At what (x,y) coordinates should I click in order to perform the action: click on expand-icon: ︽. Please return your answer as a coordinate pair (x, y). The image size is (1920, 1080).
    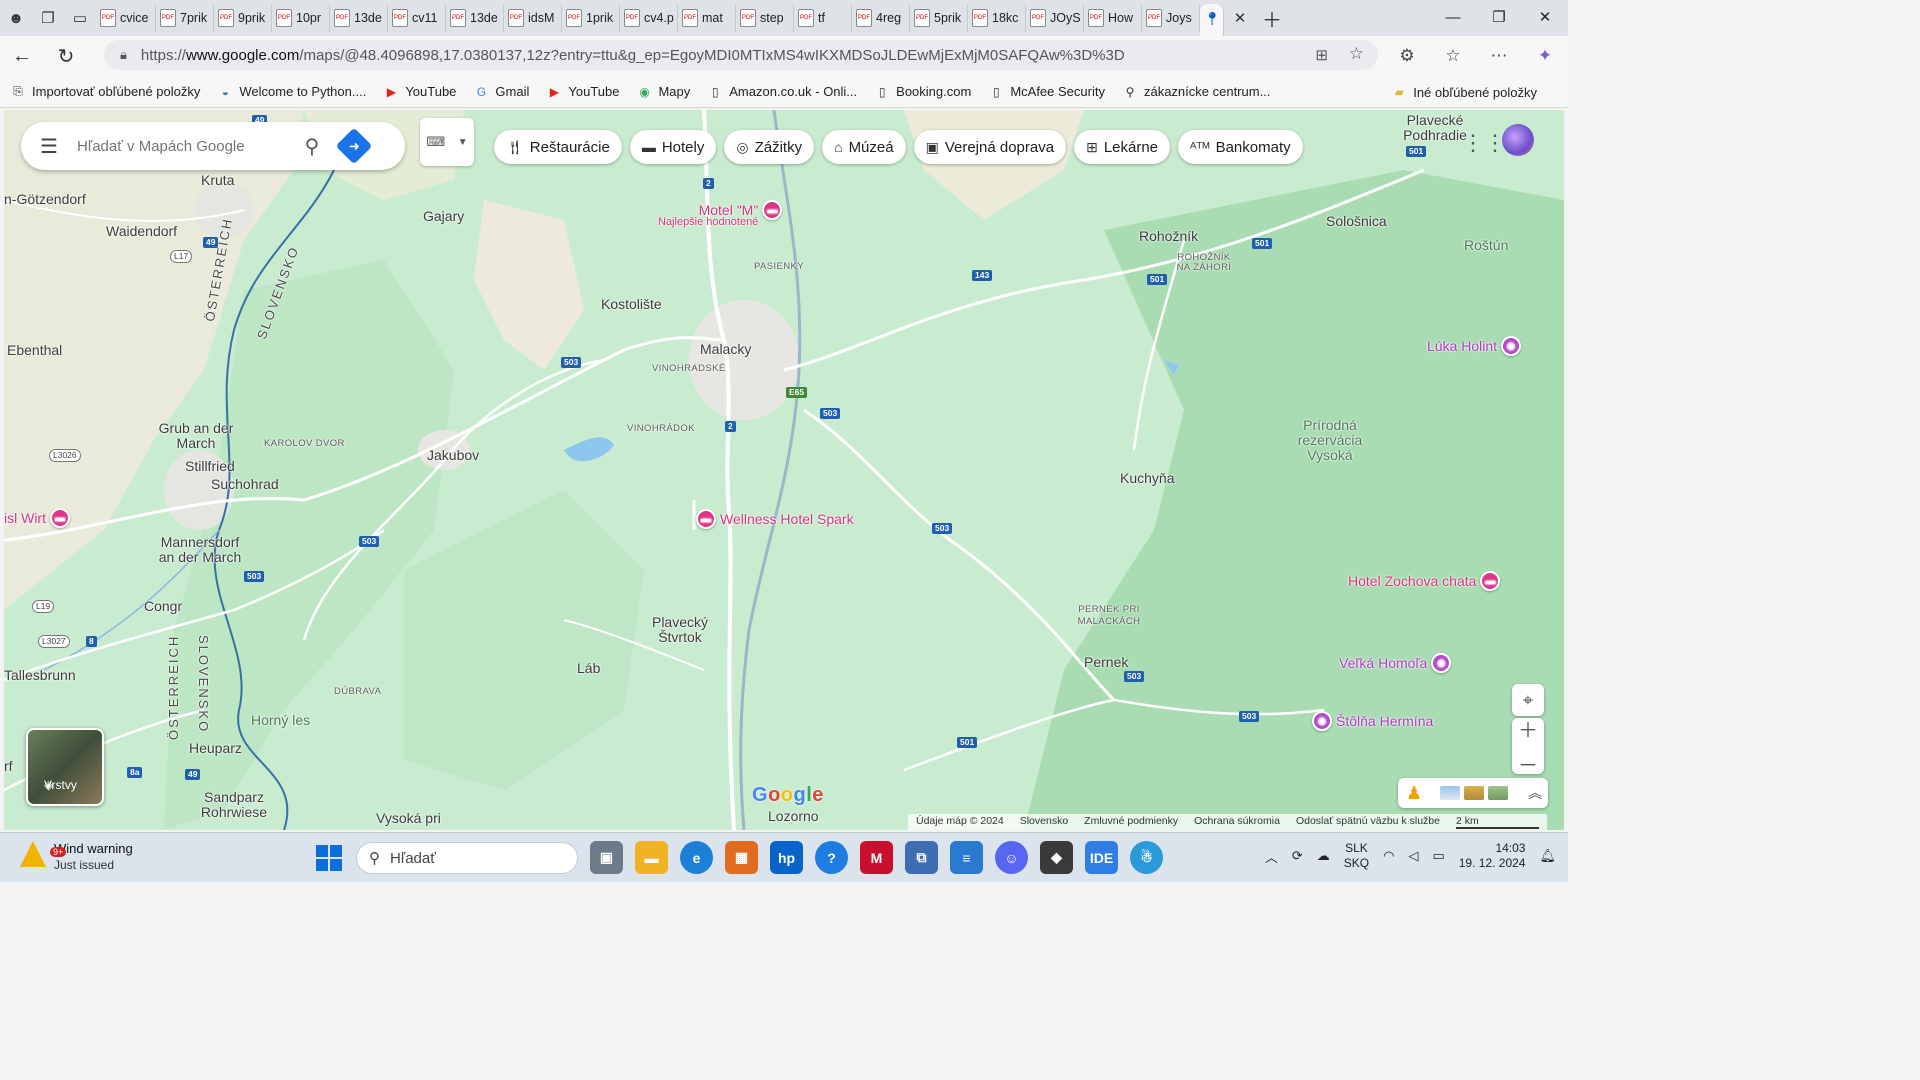
    Looking at the image, I should click on (1535, 793).